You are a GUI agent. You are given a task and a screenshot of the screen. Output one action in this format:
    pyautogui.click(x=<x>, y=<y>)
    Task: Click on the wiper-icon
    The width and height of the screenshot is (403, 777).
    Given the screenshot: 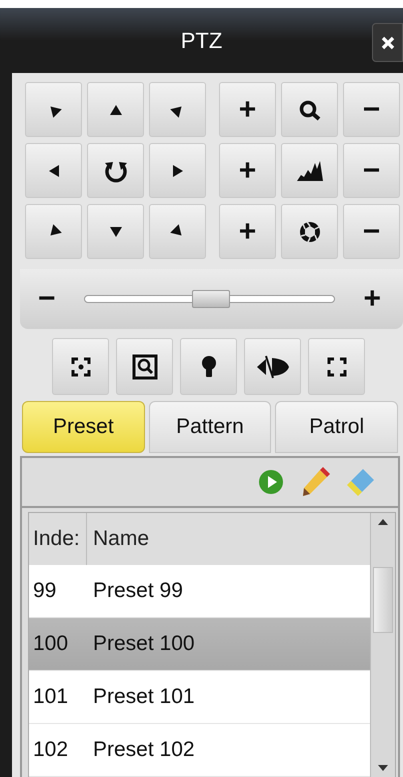 What is the action you would take?
    pyautogui.click(x=273, y=366)
    